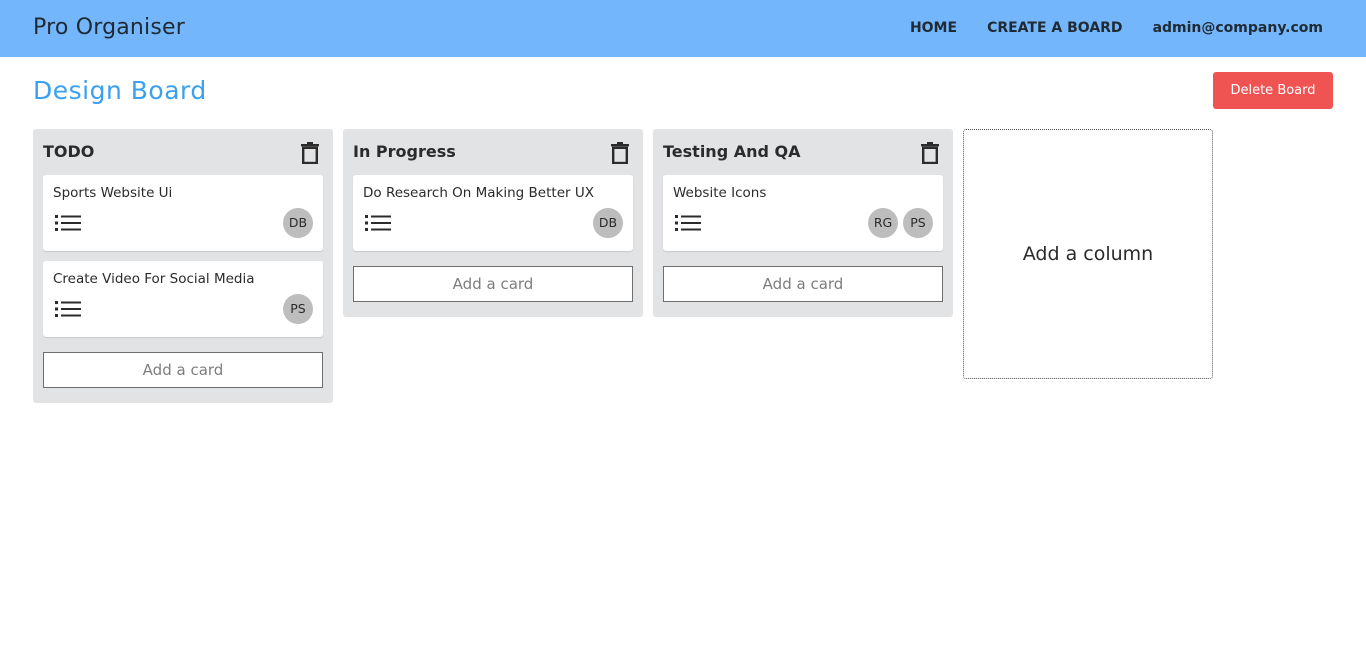 Image resolution: width=1366 pixels, height=667 pixels. What do you see at coordinates (109, 27) in the screenshot?
I see `app-brand: Pro Organiser` at bounding box center [109, 27].